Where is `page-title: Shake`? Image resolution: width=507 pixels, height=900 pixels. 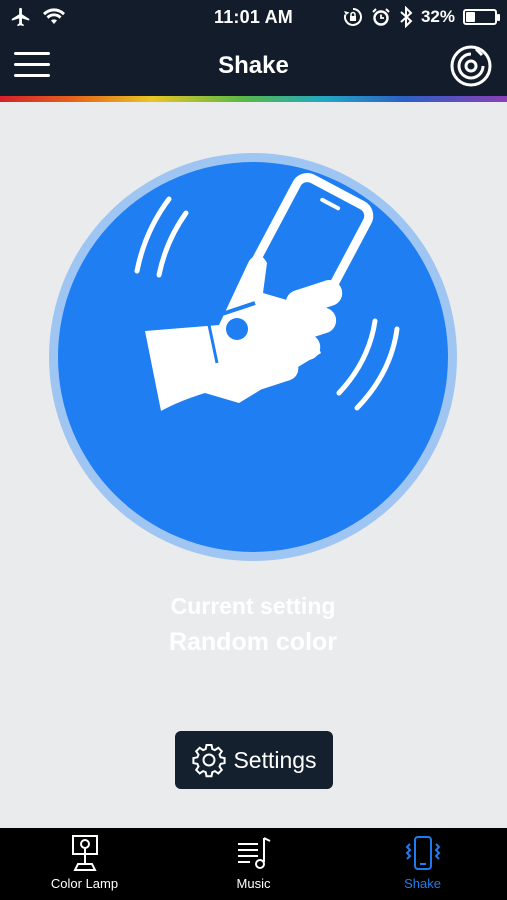
page-title: Shake is located at coordinates (253, 65).